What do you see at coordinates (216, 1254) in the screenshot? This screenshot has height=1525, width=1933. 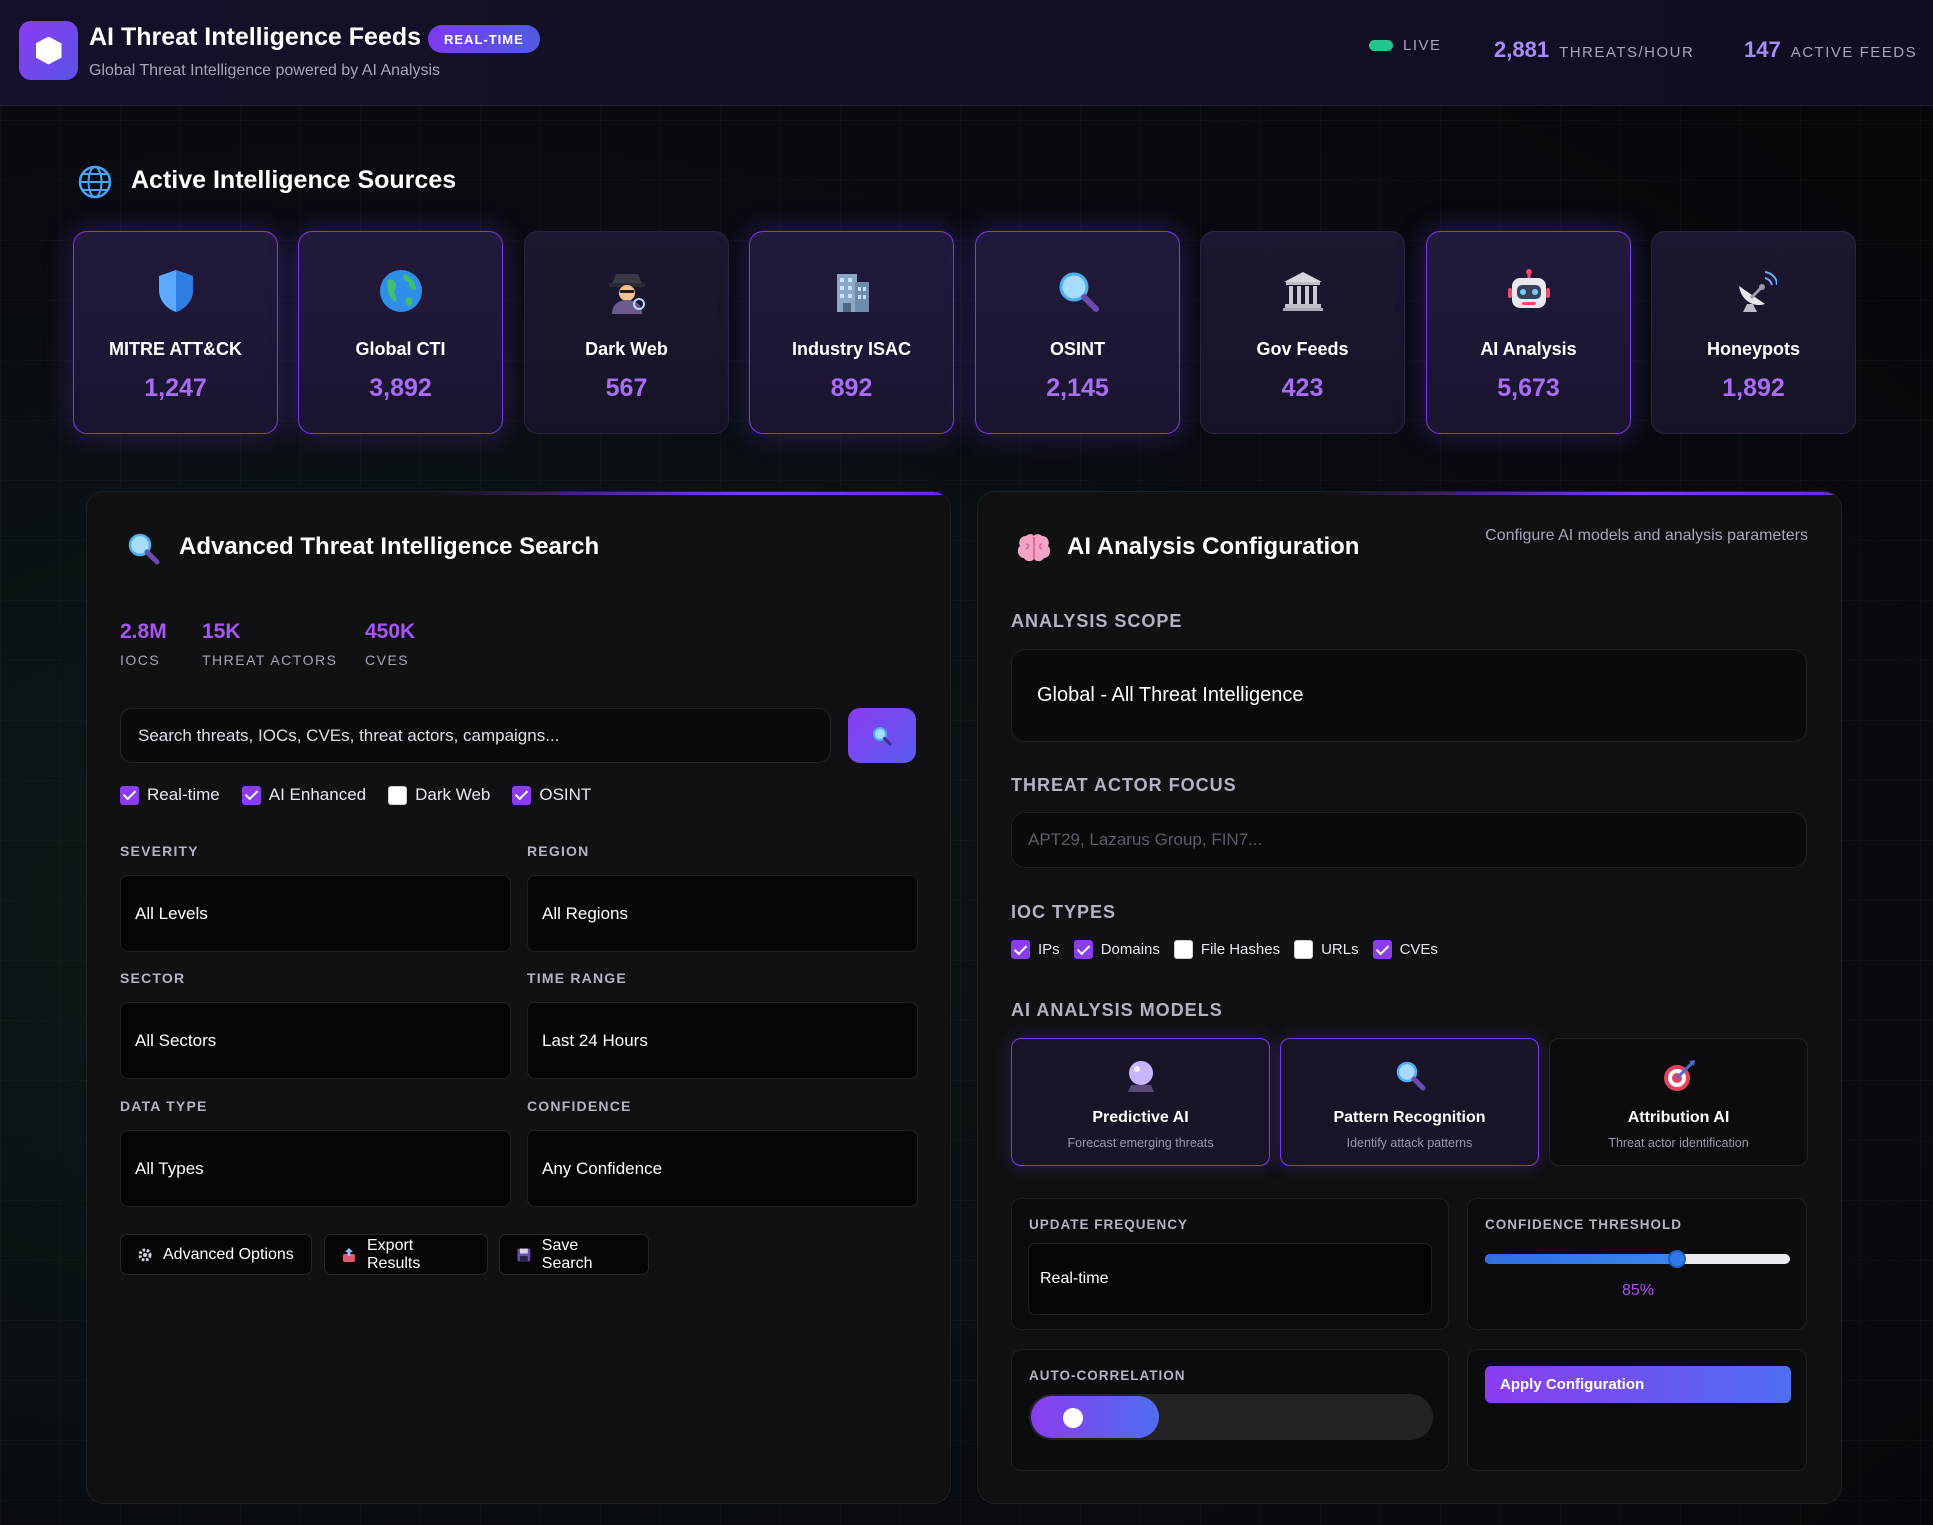 I see `advanced-options-button: Advanced Options` at bounding box center [216, 1254].